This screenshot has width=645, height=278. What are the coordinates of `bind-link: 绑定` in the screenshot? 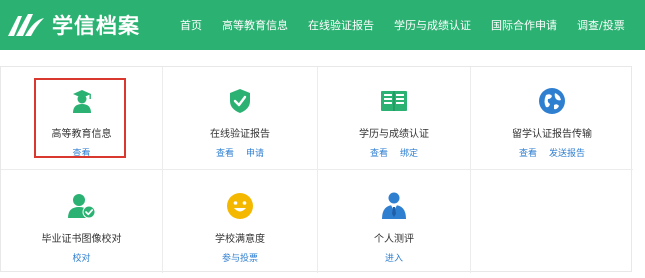 It's located at (409, 152).